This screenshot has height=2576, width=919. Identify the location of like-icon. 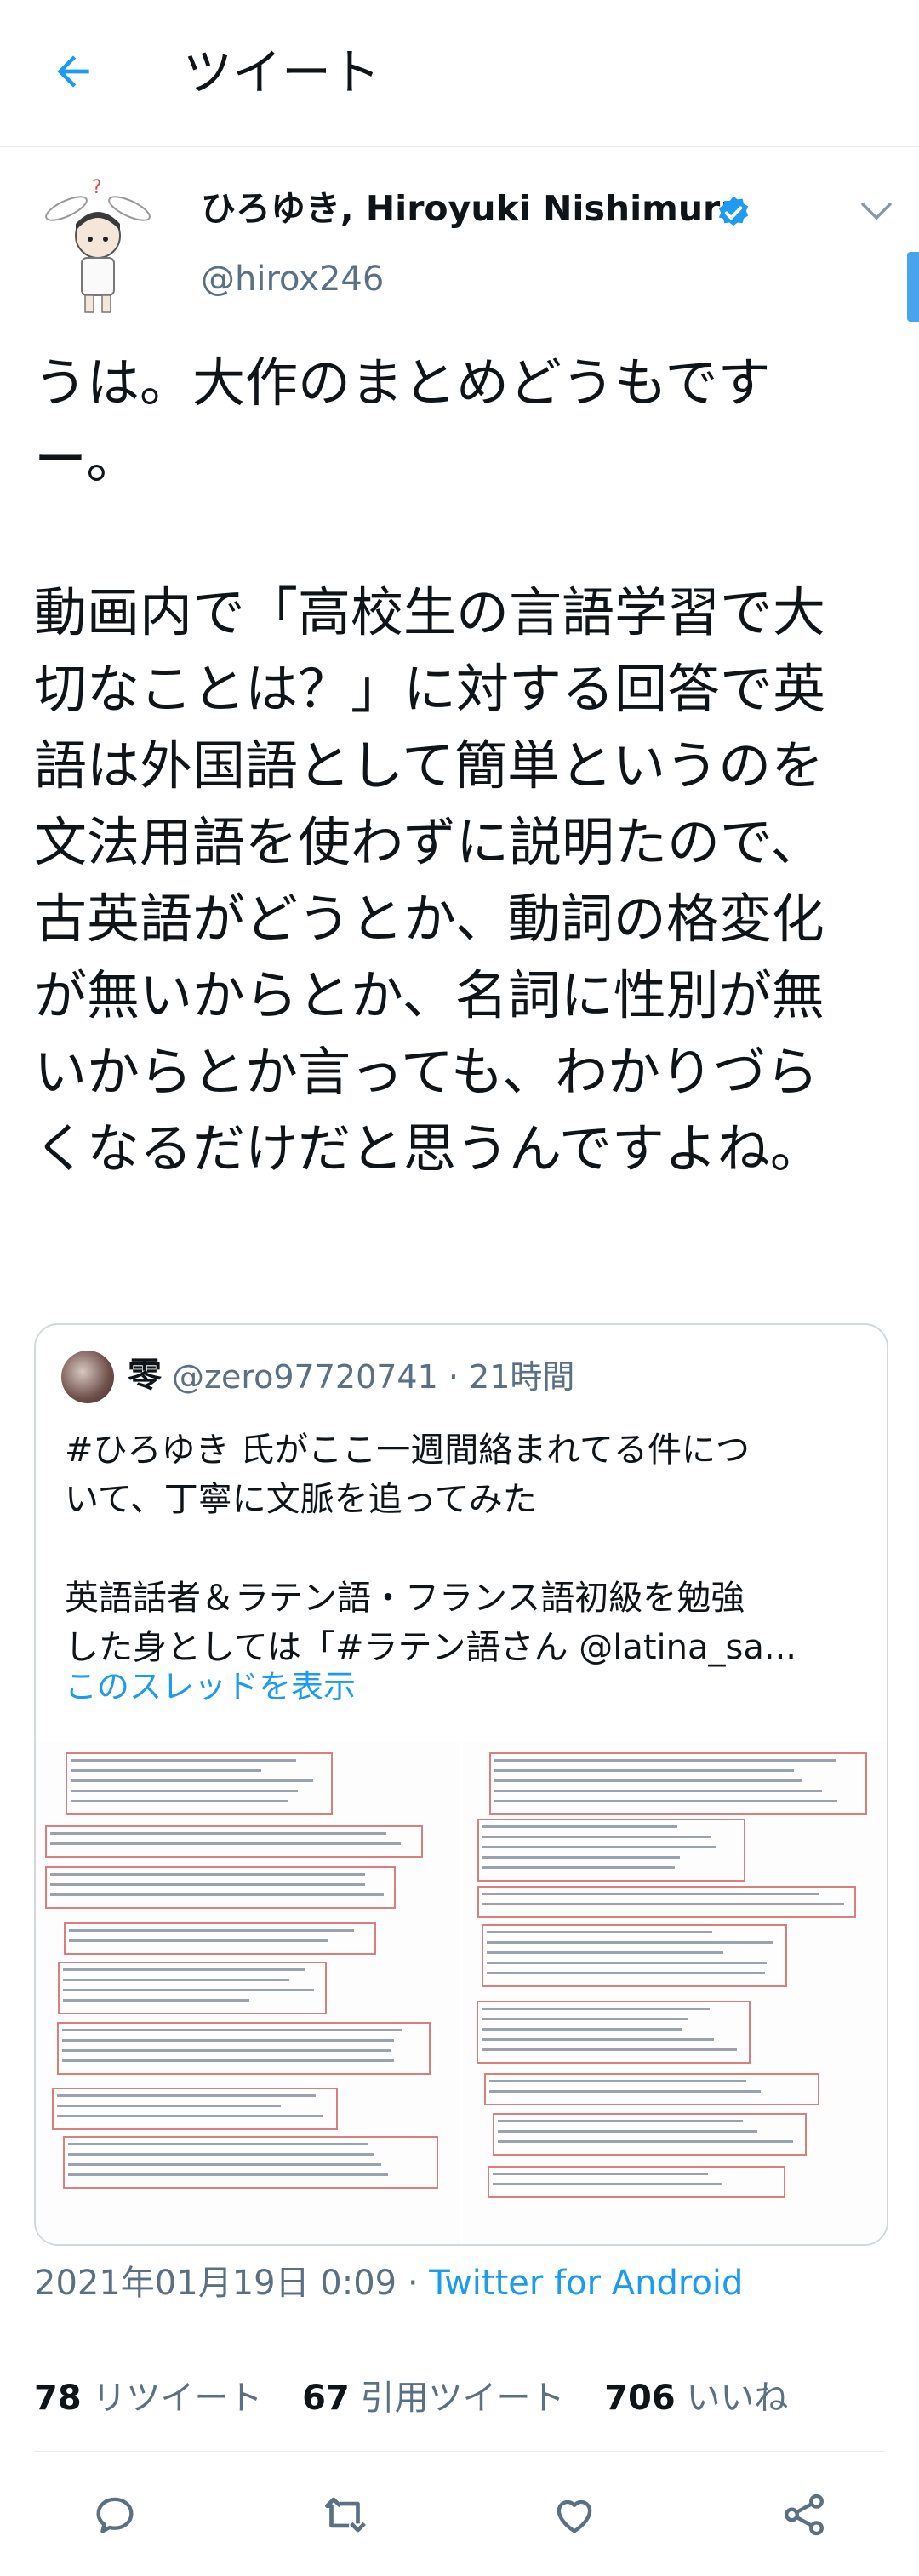
(574, 2516).